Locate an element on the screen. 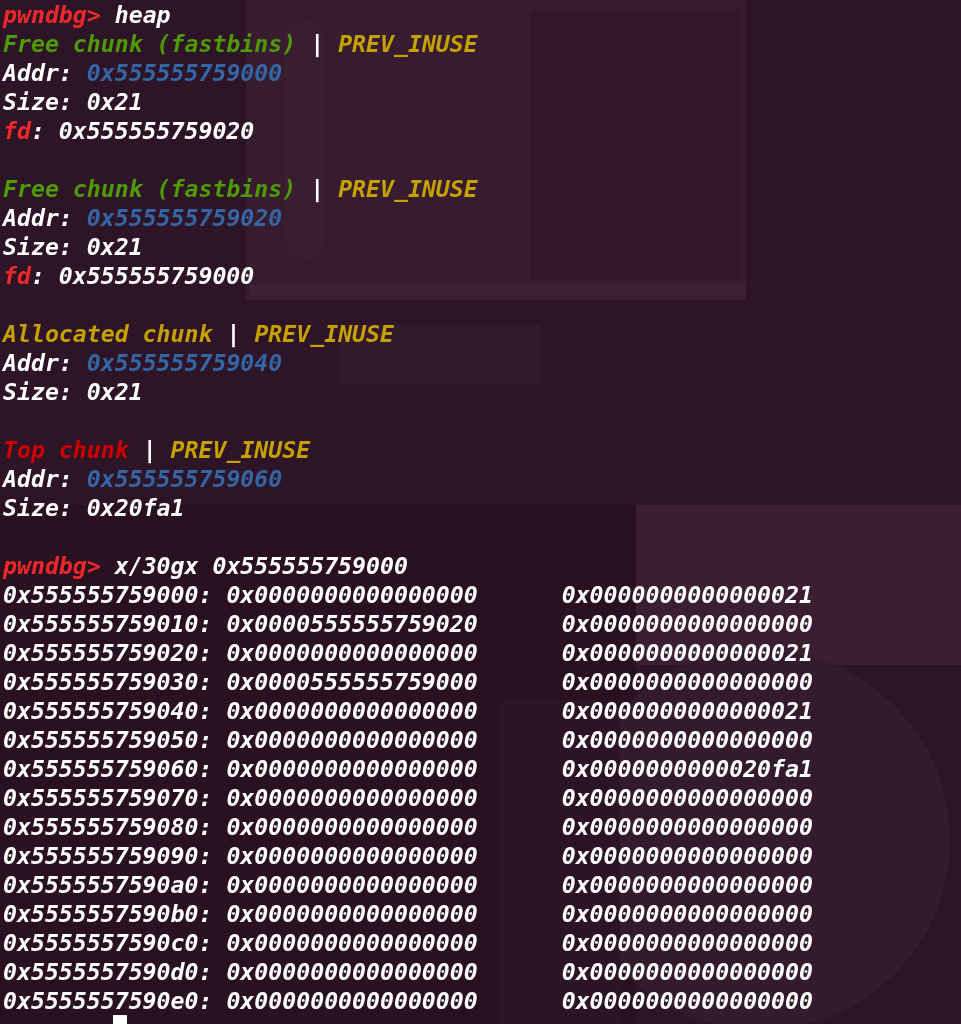 Image resolution: width=961 pixels, height=1024 pixels. address-value: 0x555555759060 is located at coordinates (184, 478).